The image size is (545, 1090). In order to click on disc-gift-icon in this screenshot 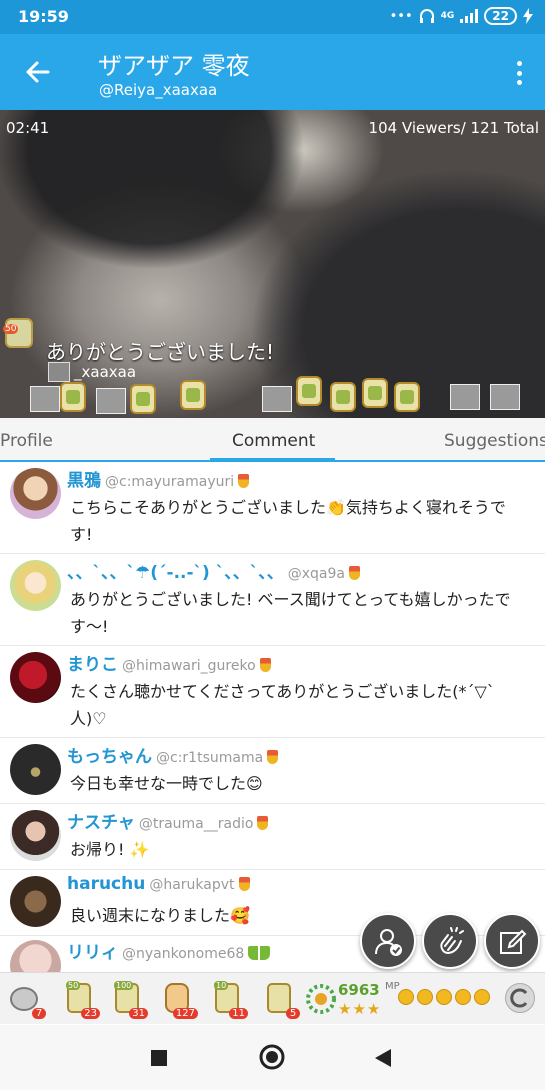, I will do `click(24, 999)`.